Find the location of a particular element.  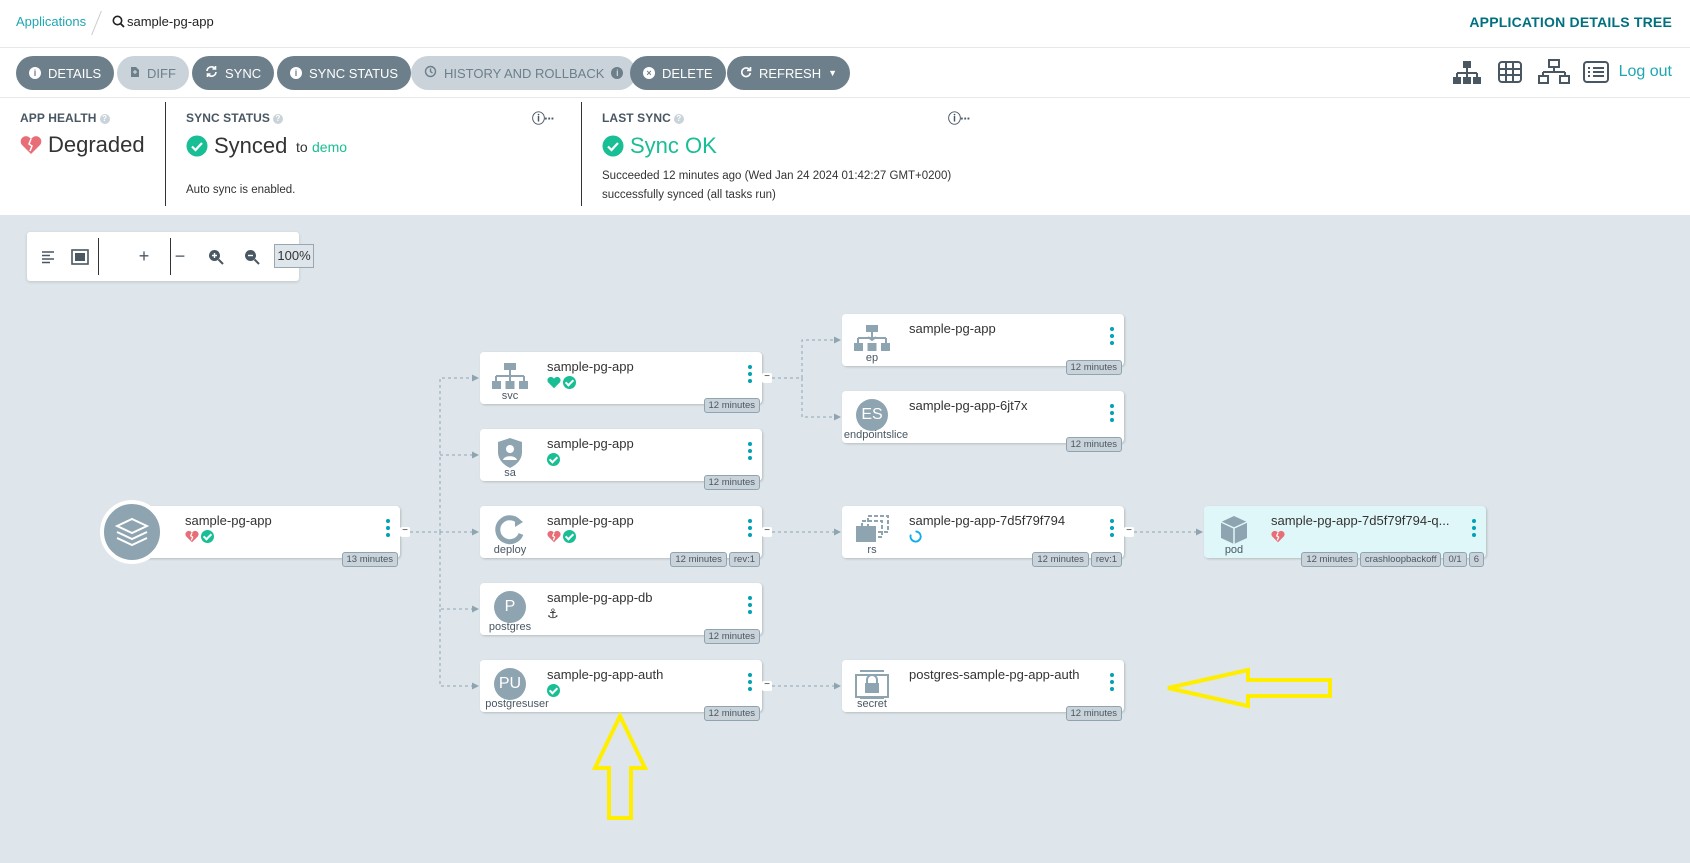

history-icon is located at coordinates (430, 73).